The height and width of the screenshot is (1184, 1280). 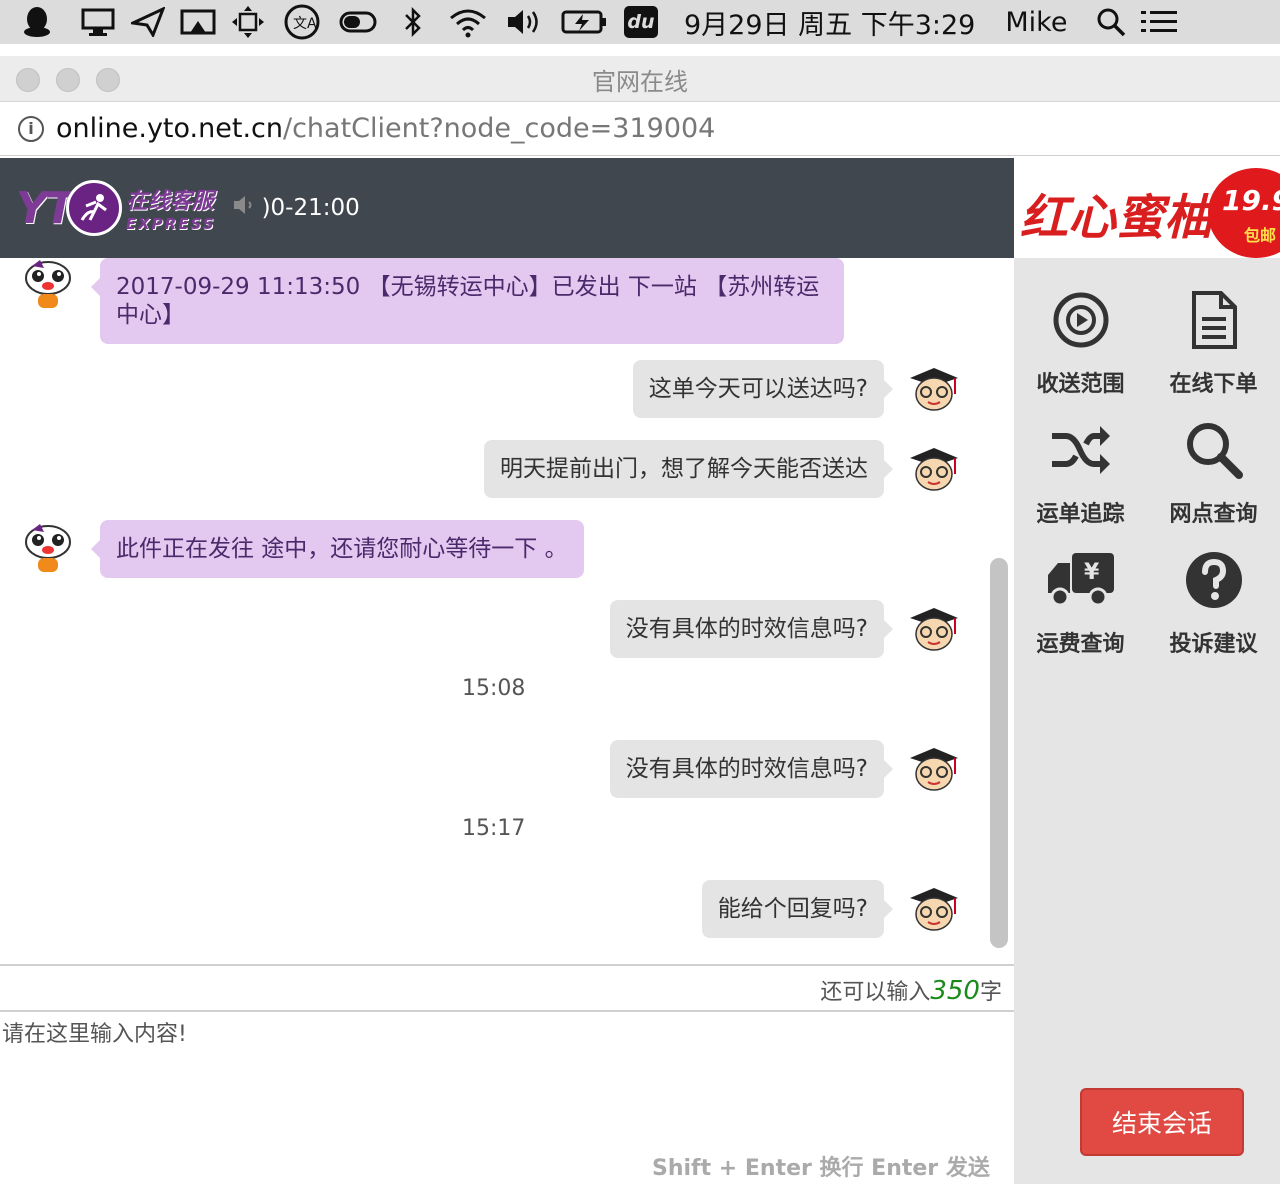 What do you see at coordinates (1081, 580) in the screenshot?
I see `truck-yen-icon: ¥` at bounding box center [1081, 580].